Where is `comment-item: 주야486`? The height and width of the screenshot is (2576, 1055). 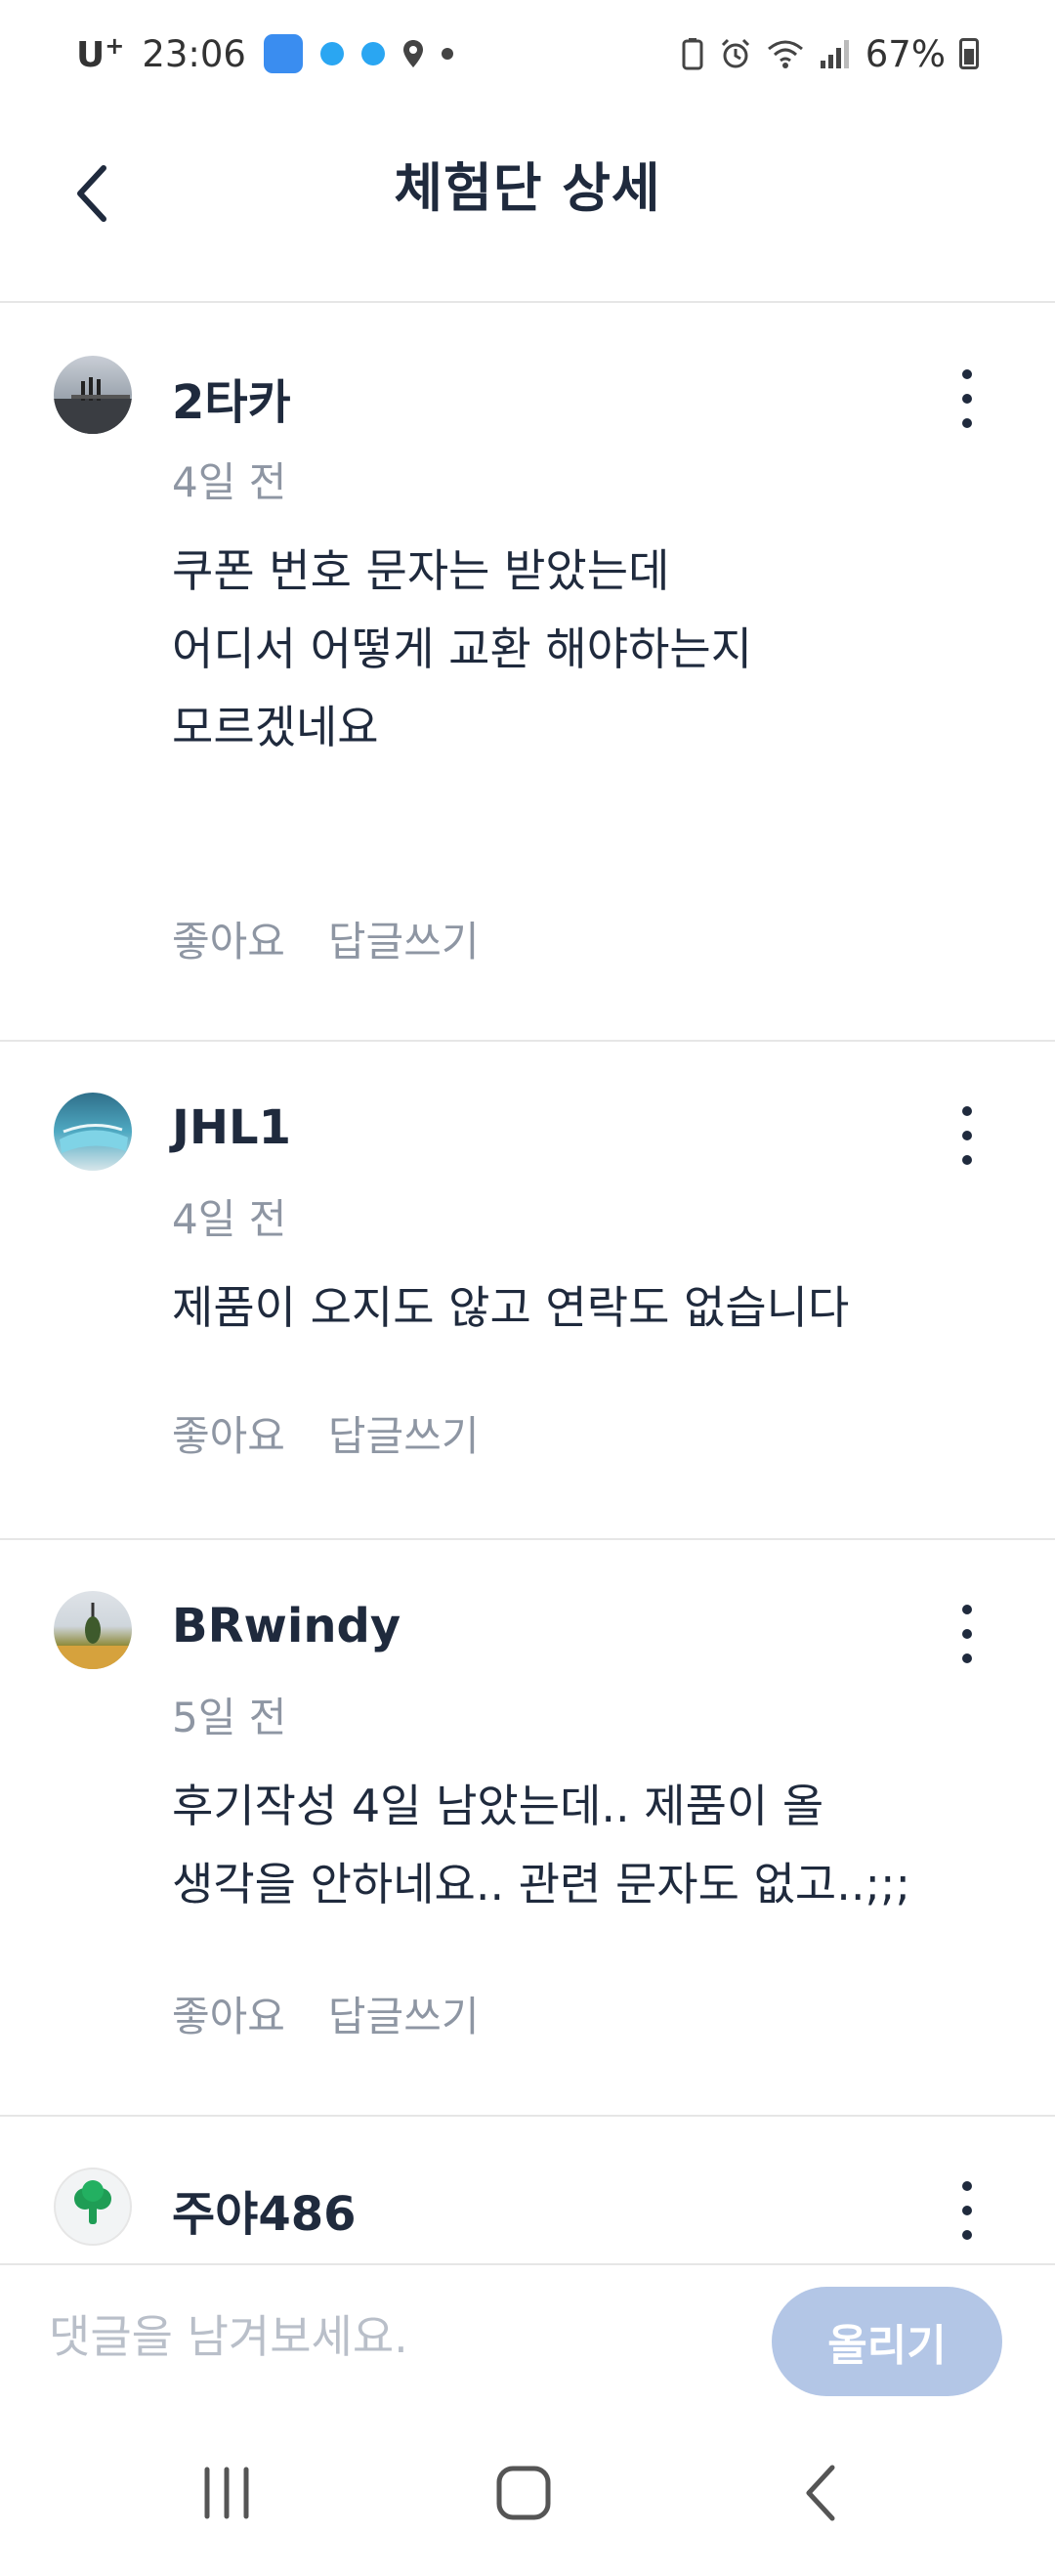 comment-item: 주야486 is located at coordinates (527, 2186).